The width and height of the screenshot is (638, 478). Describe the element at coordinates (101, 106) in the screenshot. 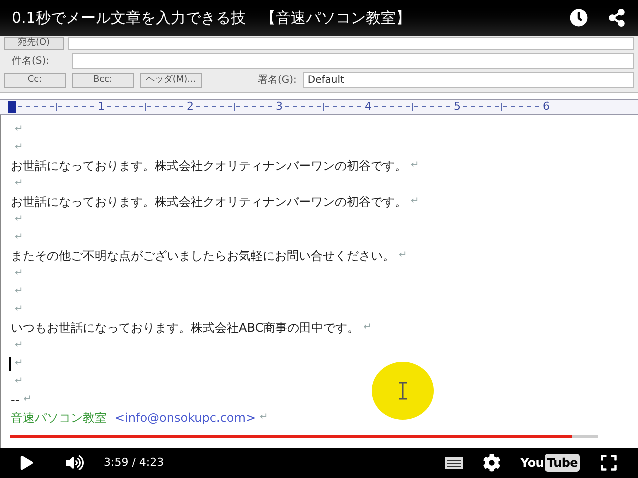

I see `ruler-number: 1` at that location.